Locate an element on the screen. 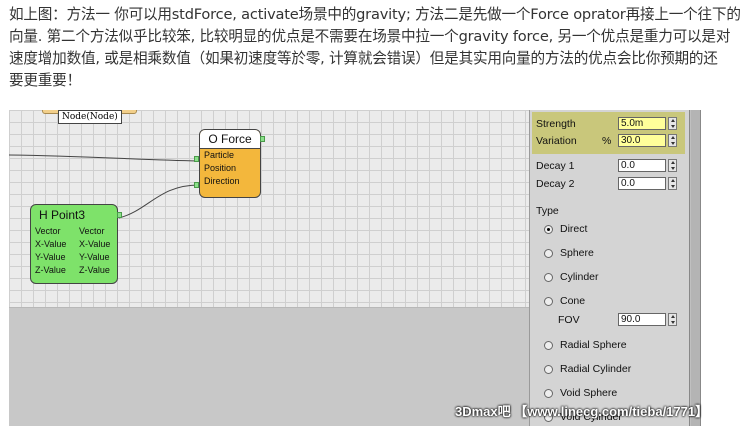  oforce-port-particle: Particle is located at coordinates (230, 155).